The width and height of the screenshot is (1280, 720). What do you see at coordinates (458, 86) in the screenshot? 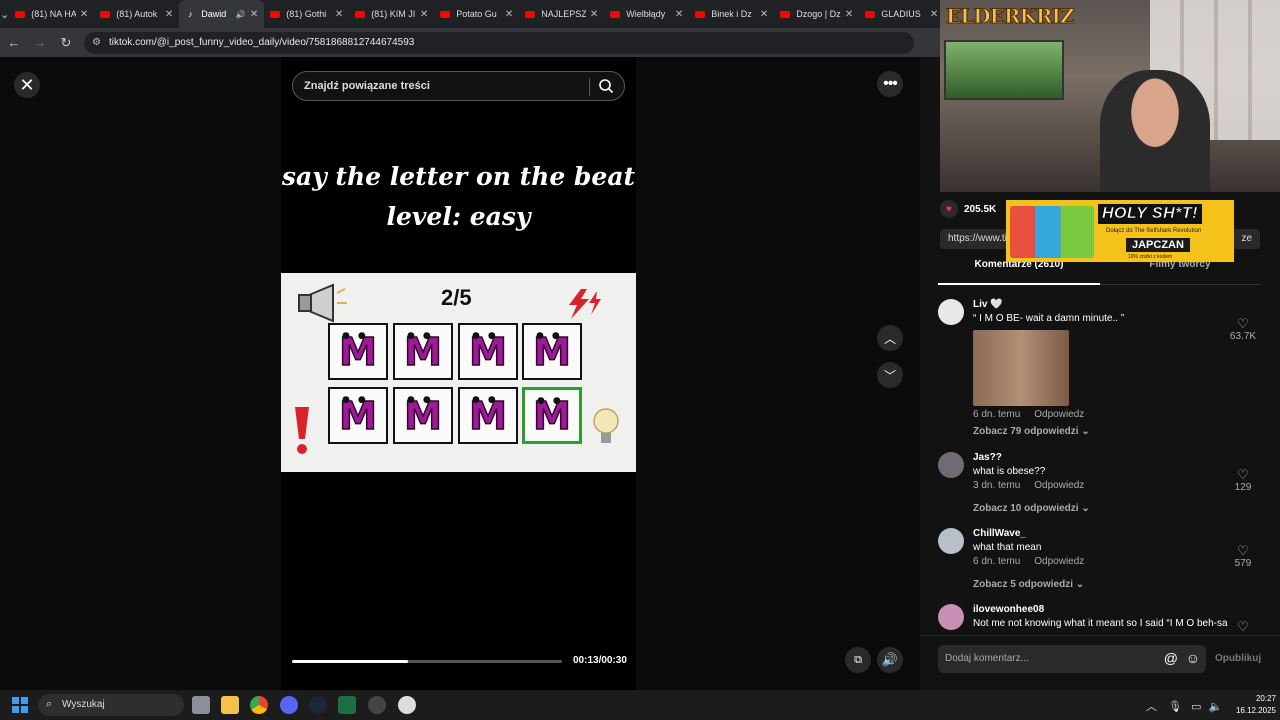
I see `related-search-input: Znajdź powiązane treści` at bounding box center [458, 86].